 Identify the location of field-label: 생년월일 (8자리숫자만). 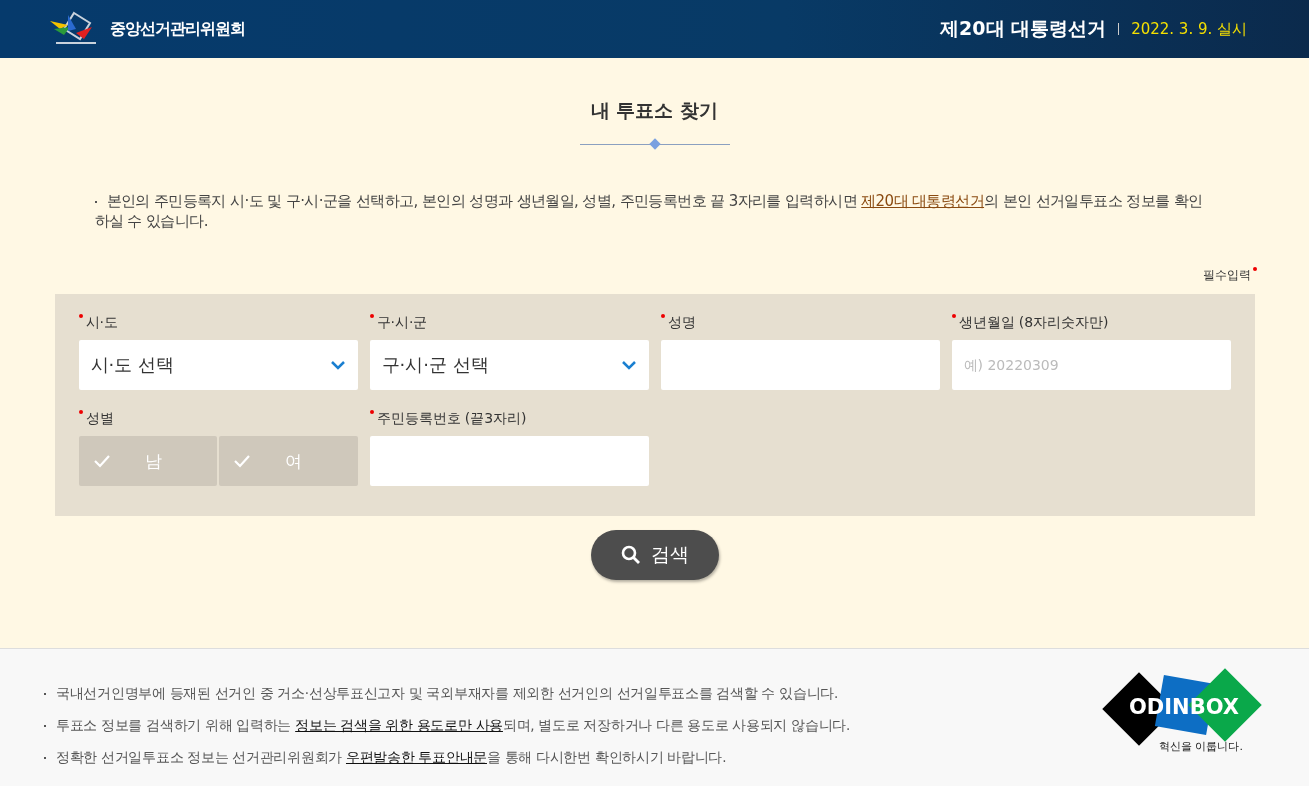
(1091, 323).